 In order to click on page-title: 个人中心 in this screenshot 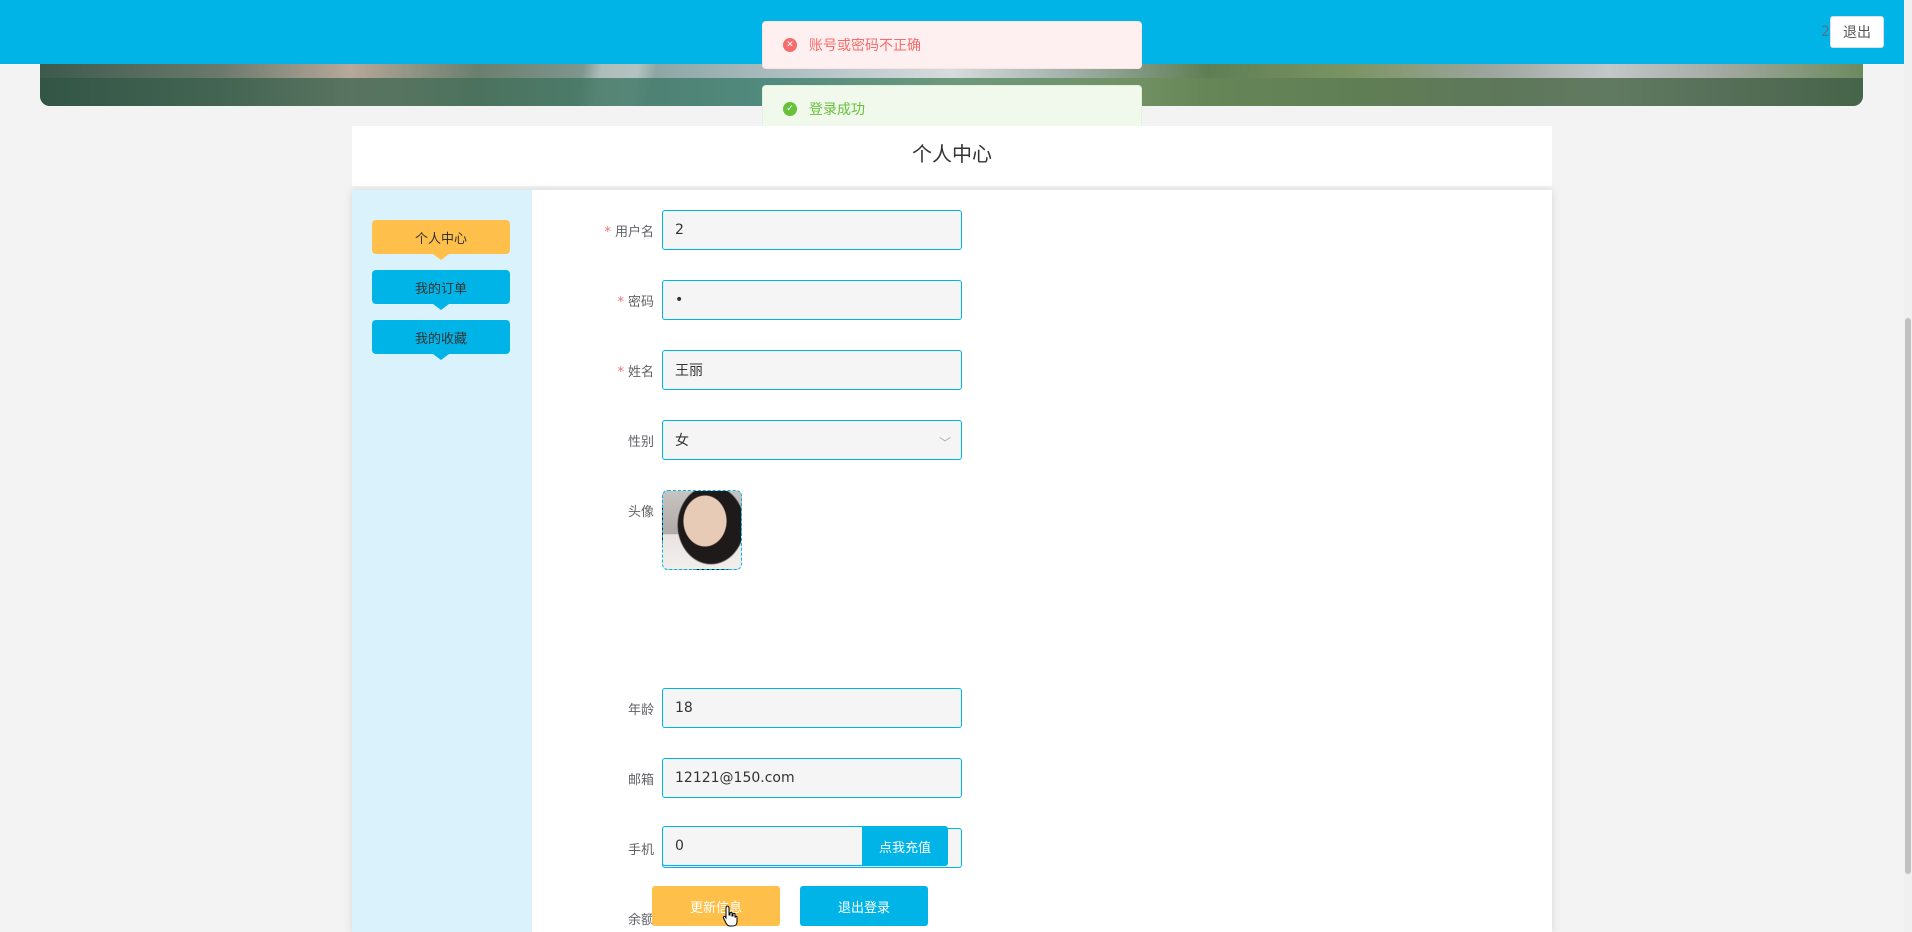, I will do `click(952, 154)`.